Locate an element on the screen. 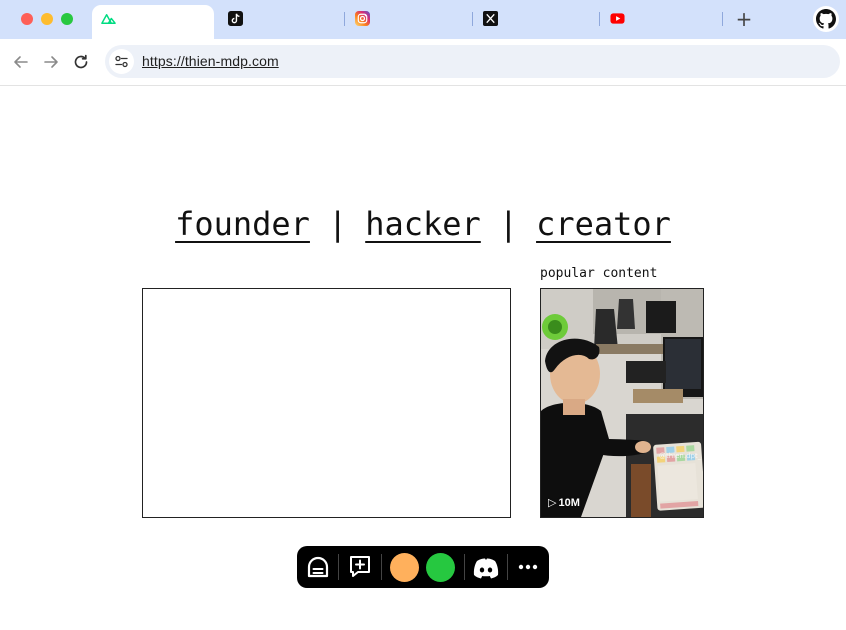 This screenshot has height=630, width=846. video-thumbnail-image is located at coordinates (622, 403).